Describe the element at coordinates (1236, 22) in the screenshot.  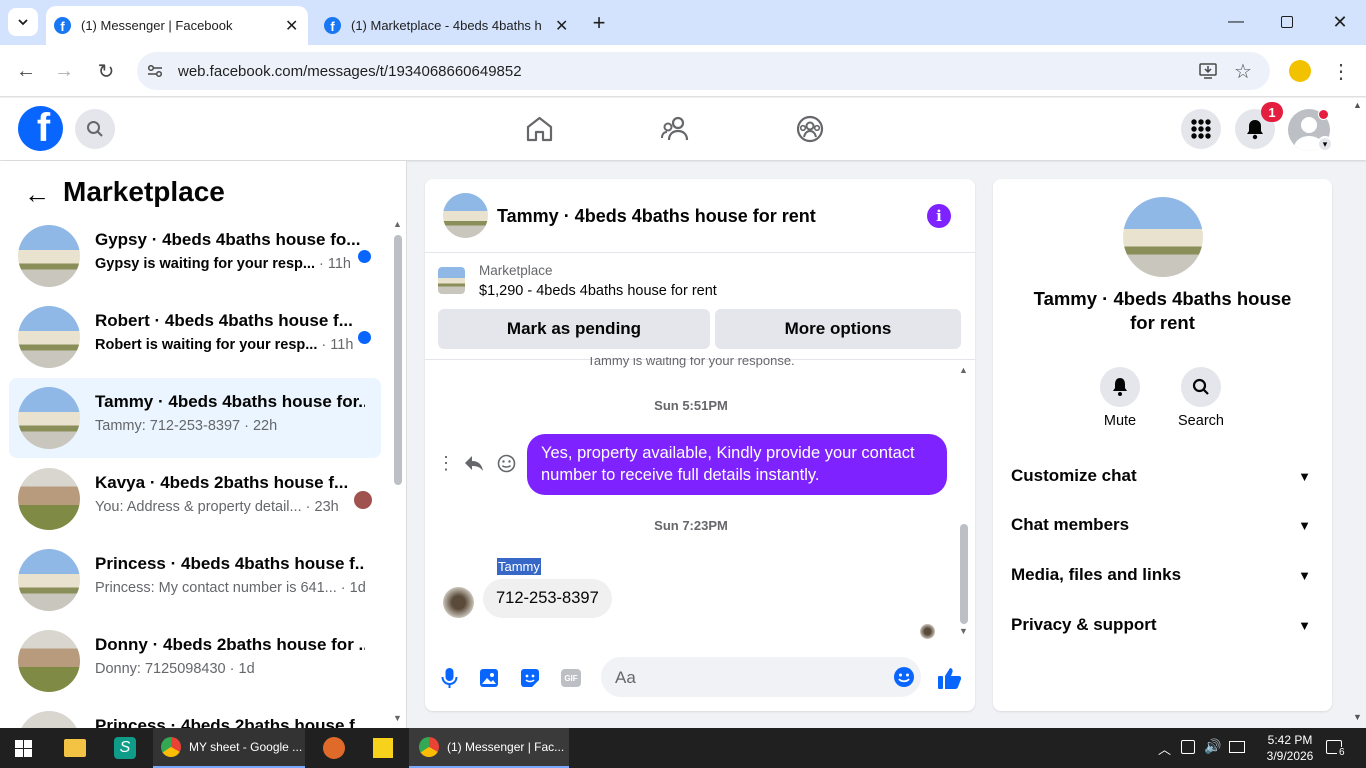
I see `minimize-button: —` at that location.